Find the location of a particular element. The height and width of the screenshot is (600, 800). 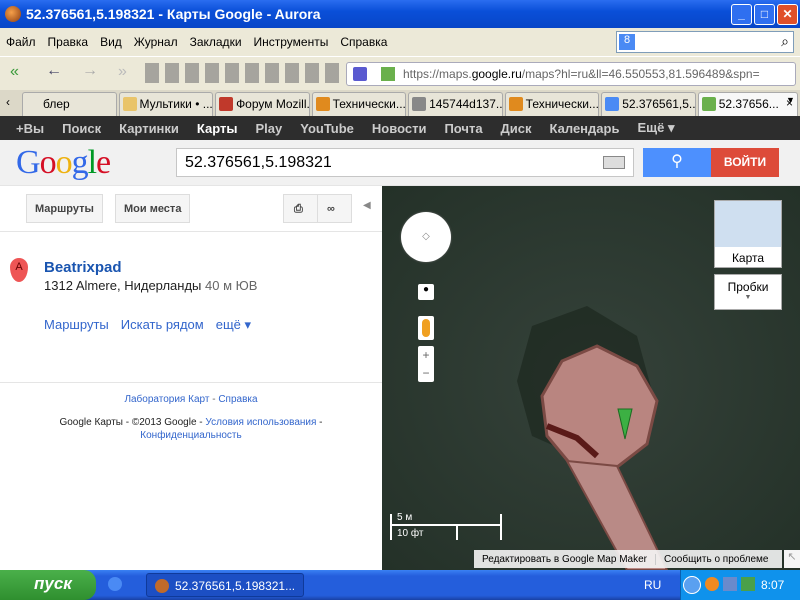

edit-map-maker-link: Редактировать в Google Map Maker is located at coordinates (565, 559).